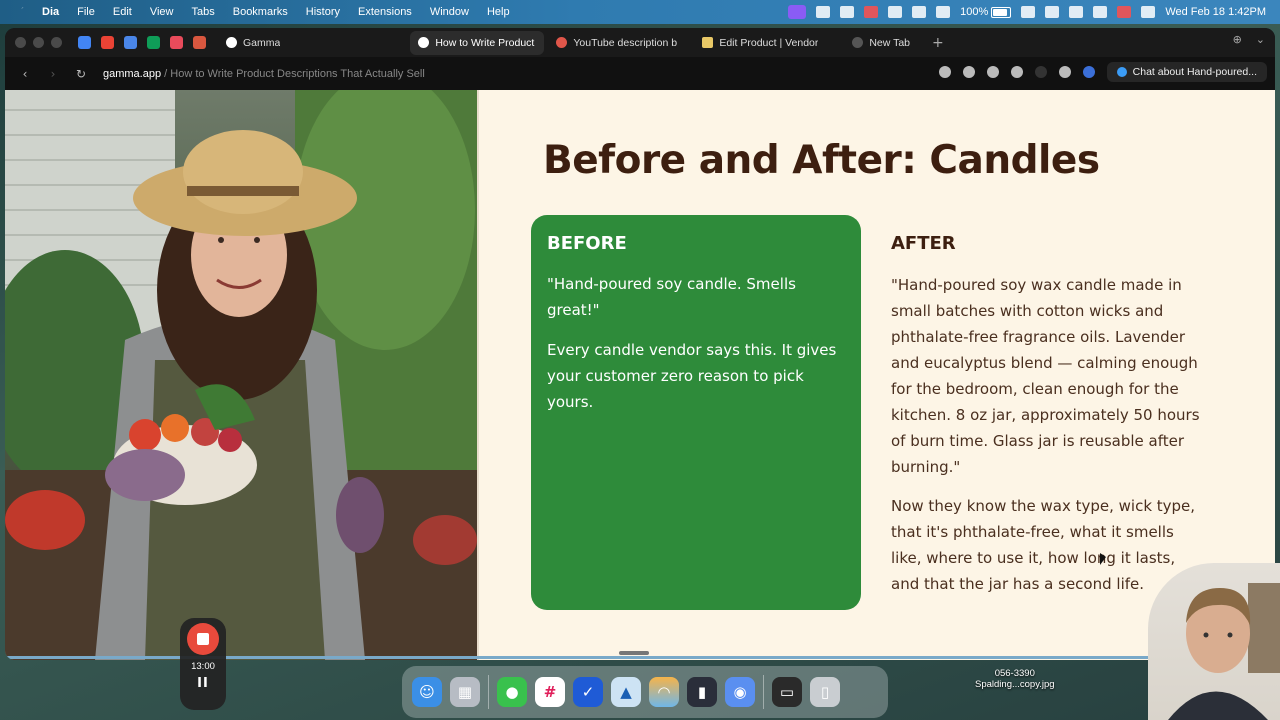 The height and width of the screenshot is (720, 1280). Describe the element at coordinates (1052, 12) in the screenshot. I see `moon-icon` at that location.